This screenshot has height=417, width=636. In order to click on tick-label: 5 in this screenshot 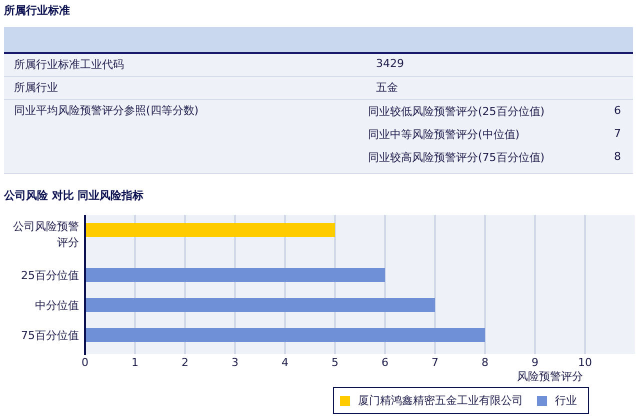, I will do `click(335, 362)`.